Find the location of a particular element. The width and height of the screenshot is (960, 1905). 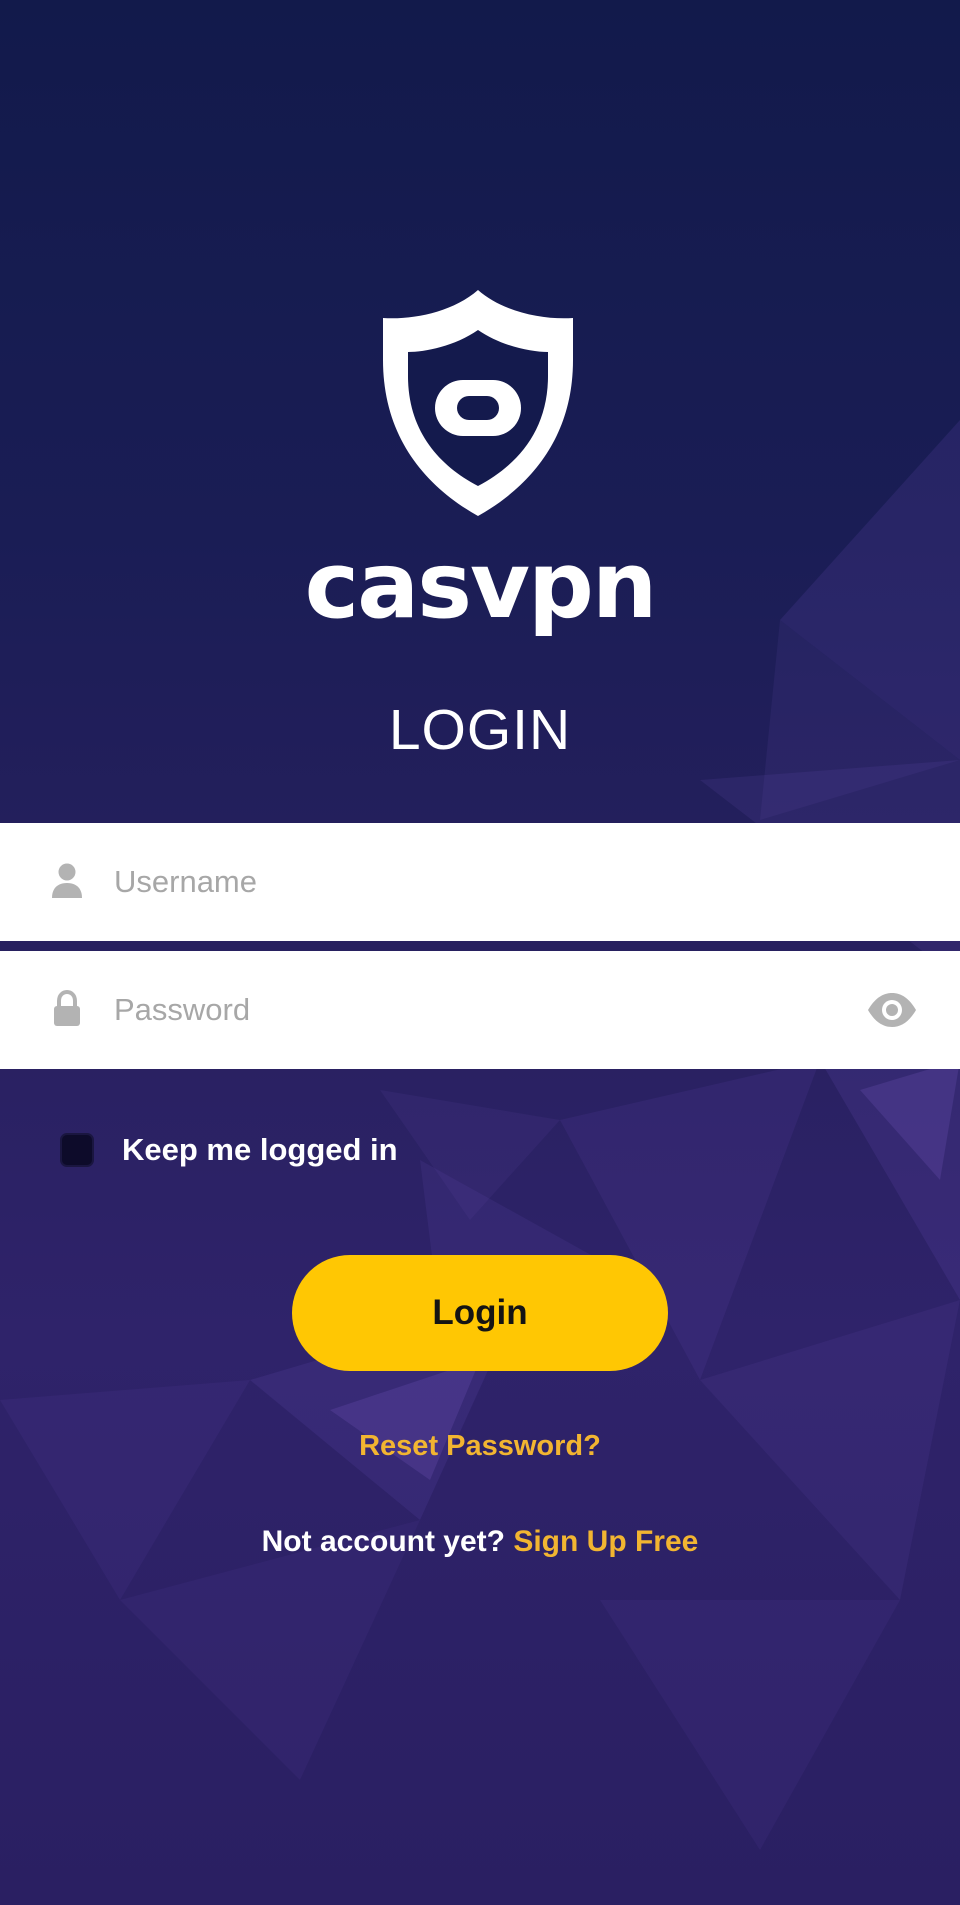

keep-logged-in-row: Keep me logged in is located at coordinates (229, 1150).